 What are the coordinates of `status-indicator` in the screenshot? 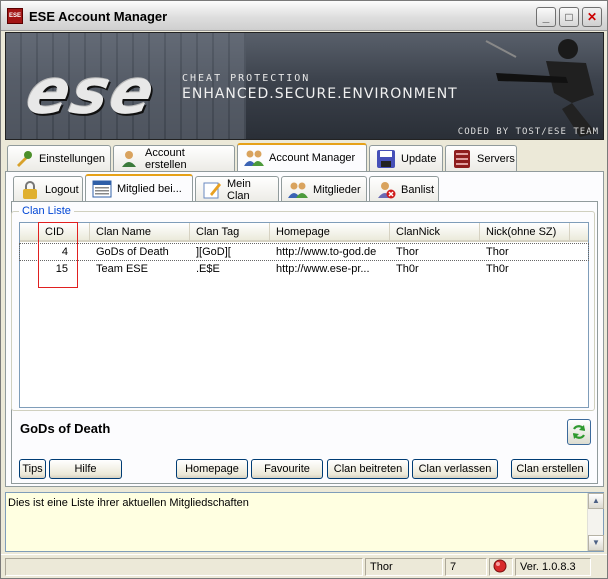 It's located at (501, 567).